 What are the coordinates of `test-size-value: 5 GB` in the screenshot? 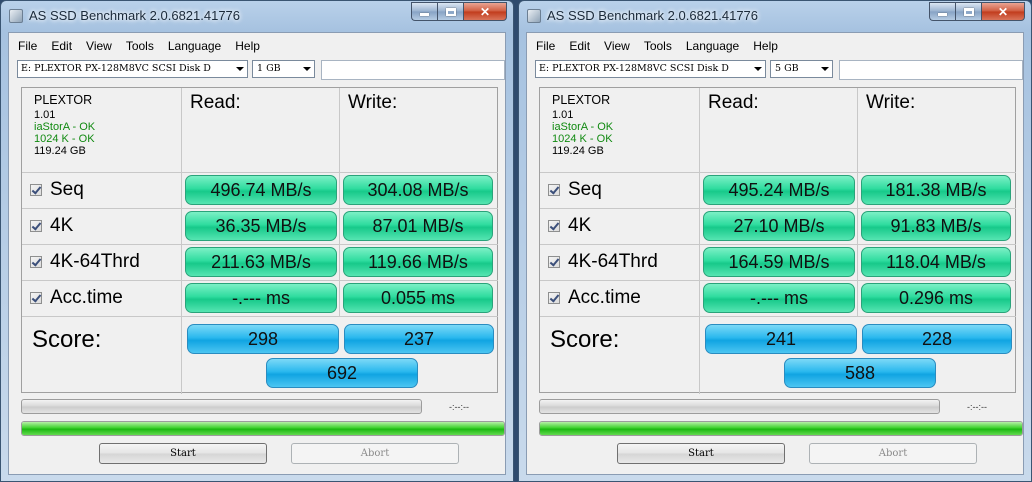 It's located at (787, 68).